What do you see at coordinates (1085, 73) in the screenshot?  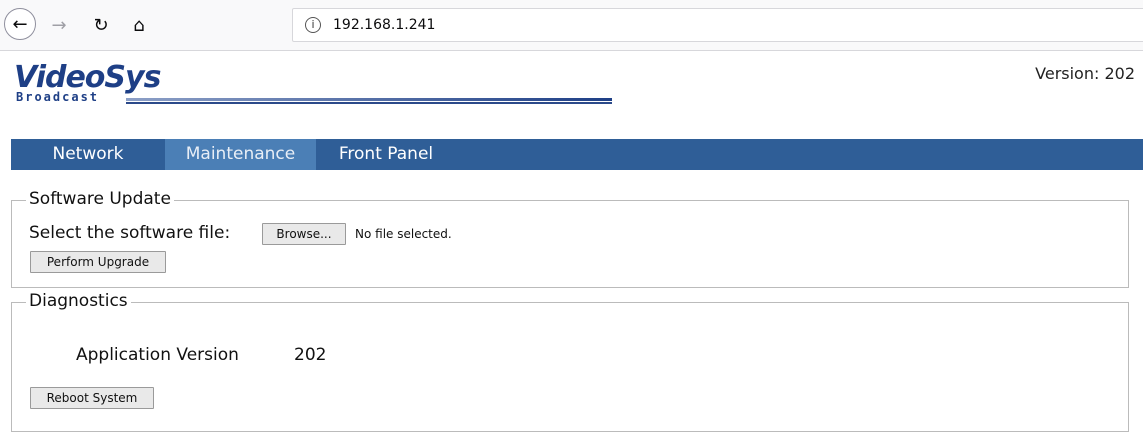 I see `version-label: Version: 202` at bounding box center [1085, 73].